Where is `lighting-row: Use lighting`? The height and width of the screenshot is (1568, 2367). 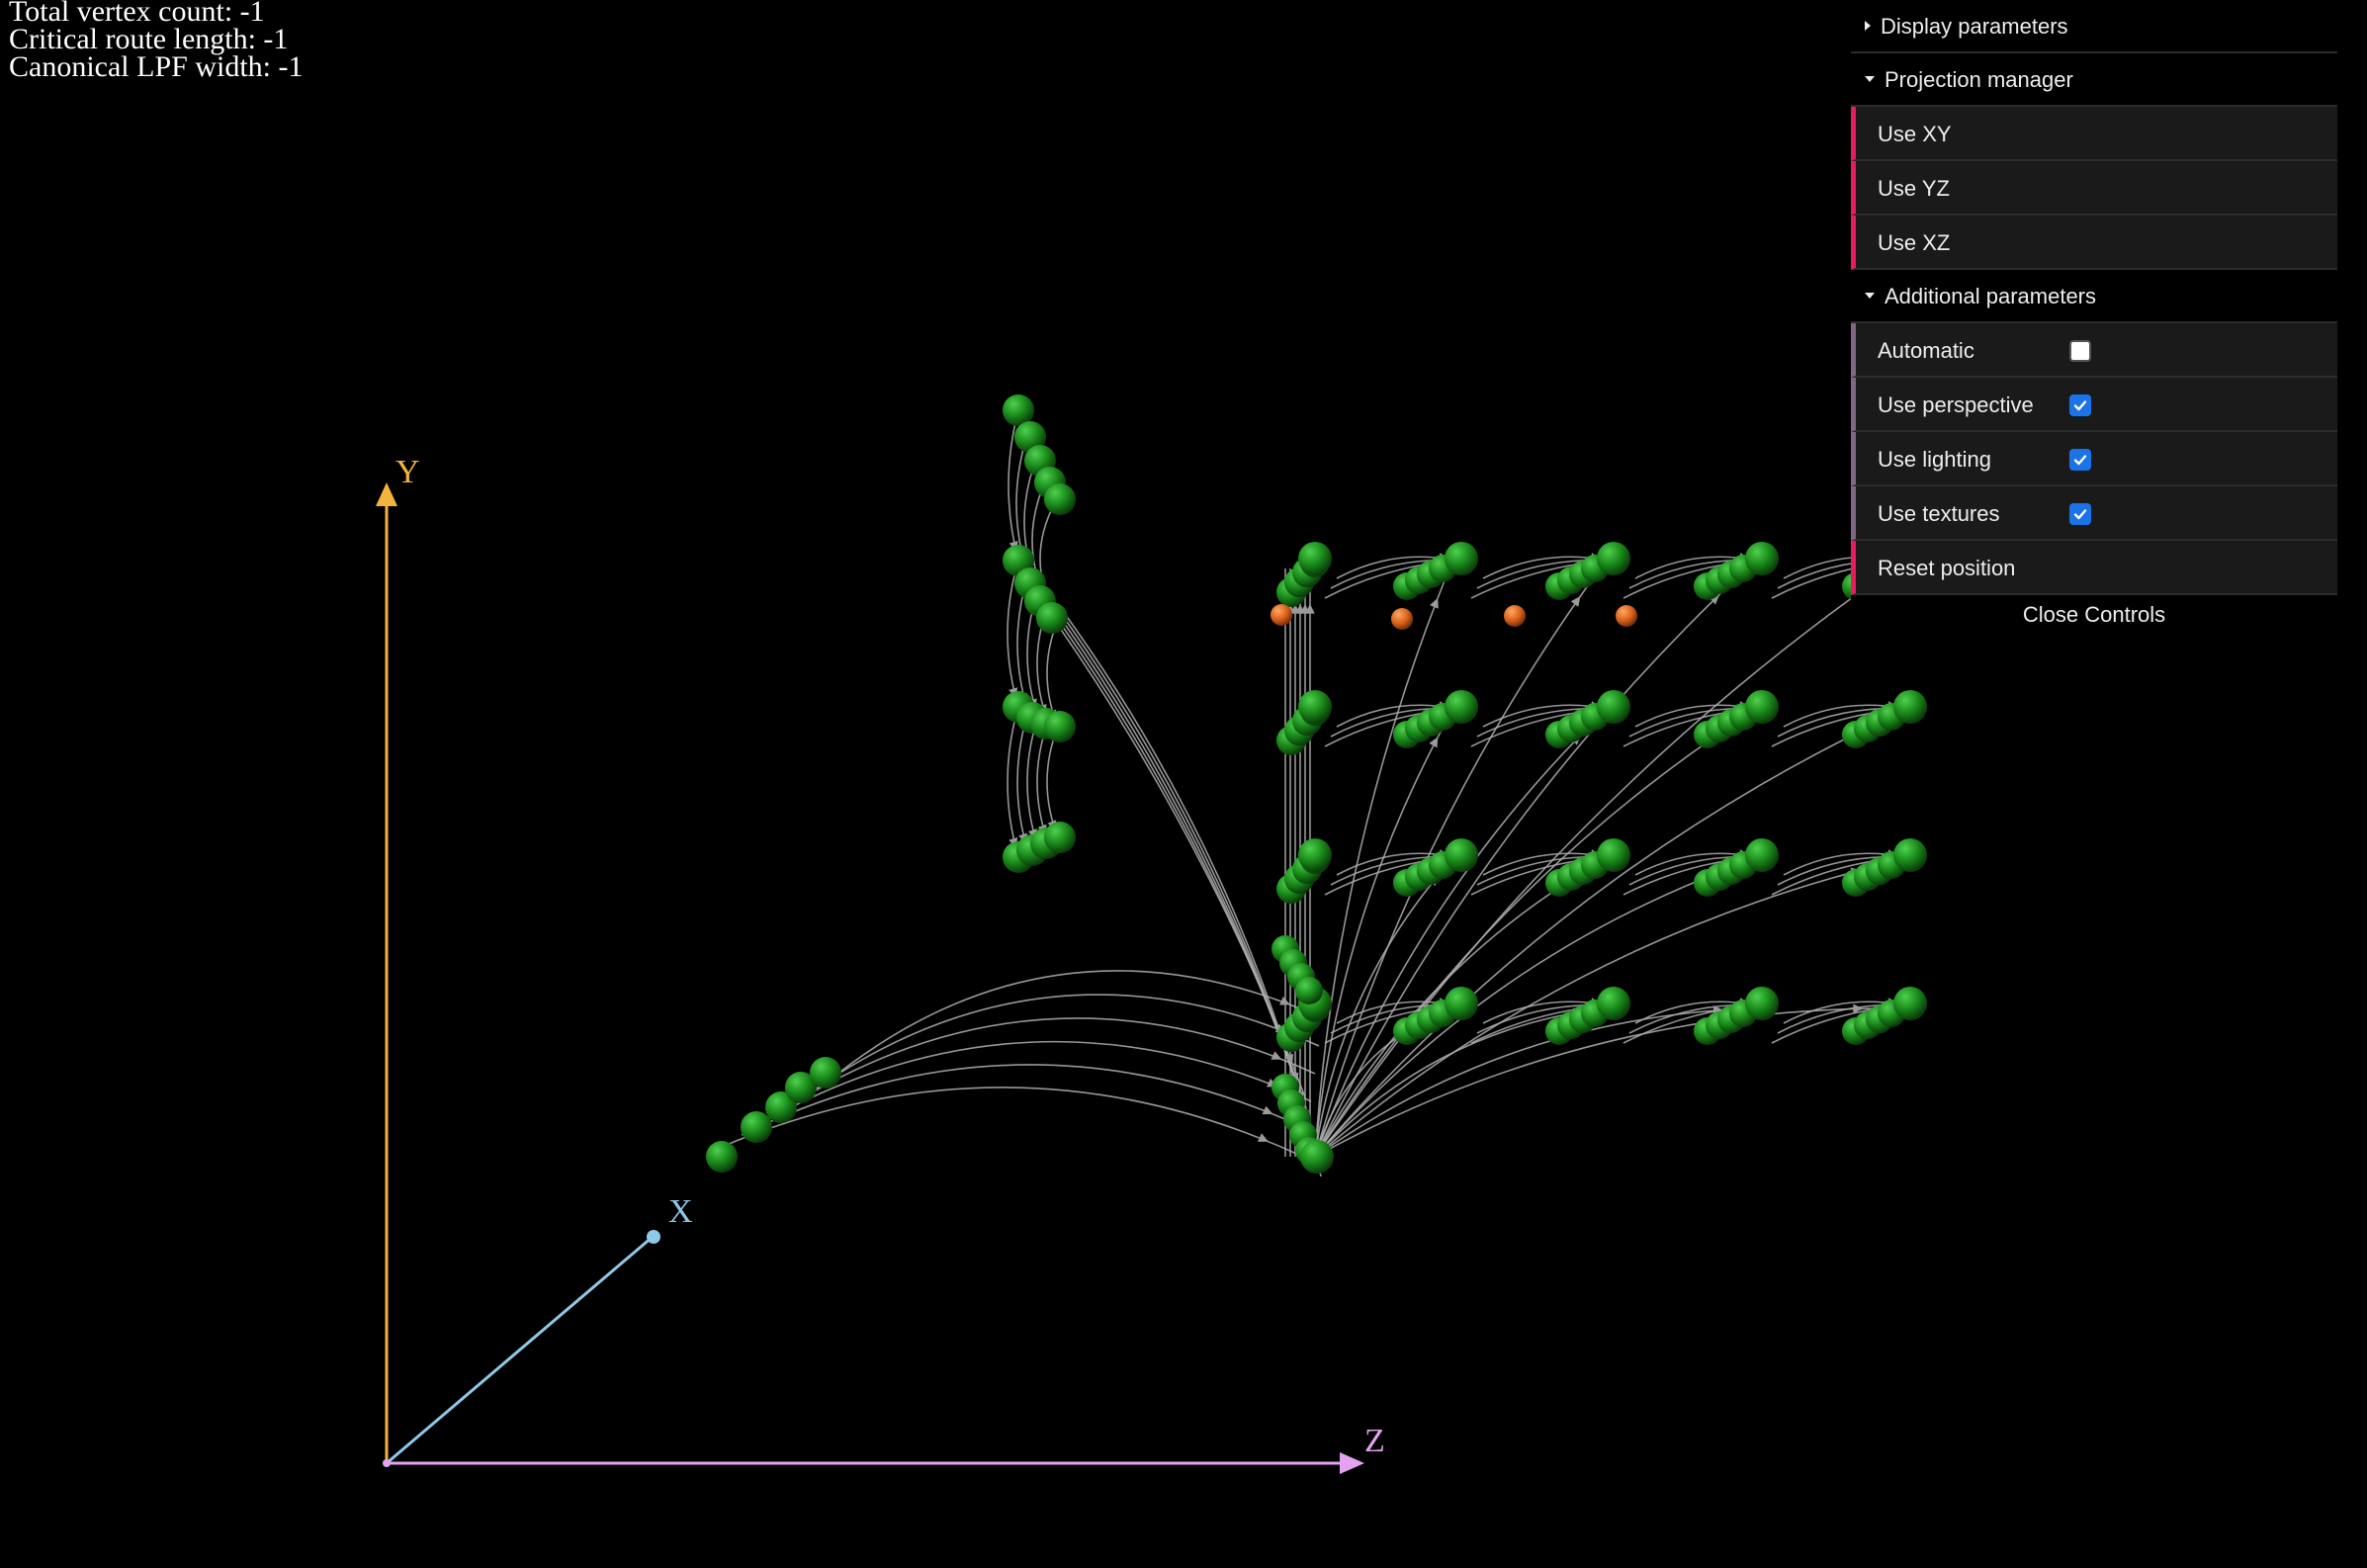 lighting-row: Use lighting is located at coordinates (2094, 459).